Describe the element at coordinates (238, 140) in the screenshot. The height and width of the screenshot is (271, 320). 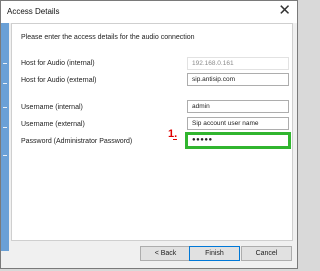
I see `password-input: ●●●●●` at that location.